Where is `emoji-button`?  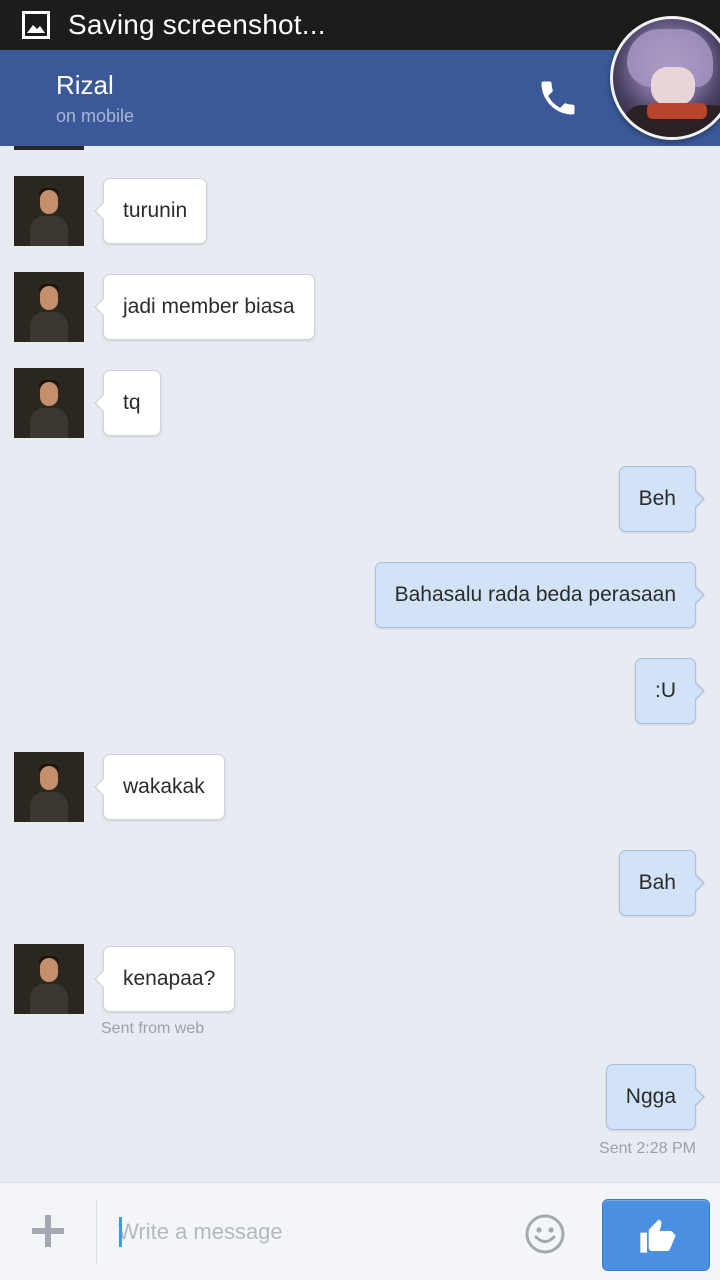
emoji-button is located at coordinates (545, 1234).